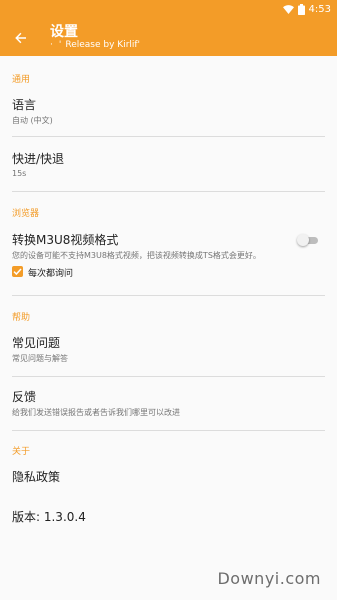 This screenshot has width=337, height=600. I want to click on pref-feedback: 反馈 给我们发送错误报告或者告诉我们哪里可以改进, so click(168, 404).